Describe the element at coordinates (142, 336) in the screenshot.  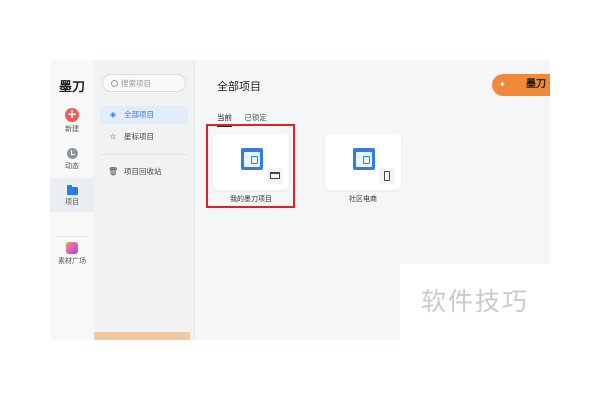
I see `promo-banner` at that location.